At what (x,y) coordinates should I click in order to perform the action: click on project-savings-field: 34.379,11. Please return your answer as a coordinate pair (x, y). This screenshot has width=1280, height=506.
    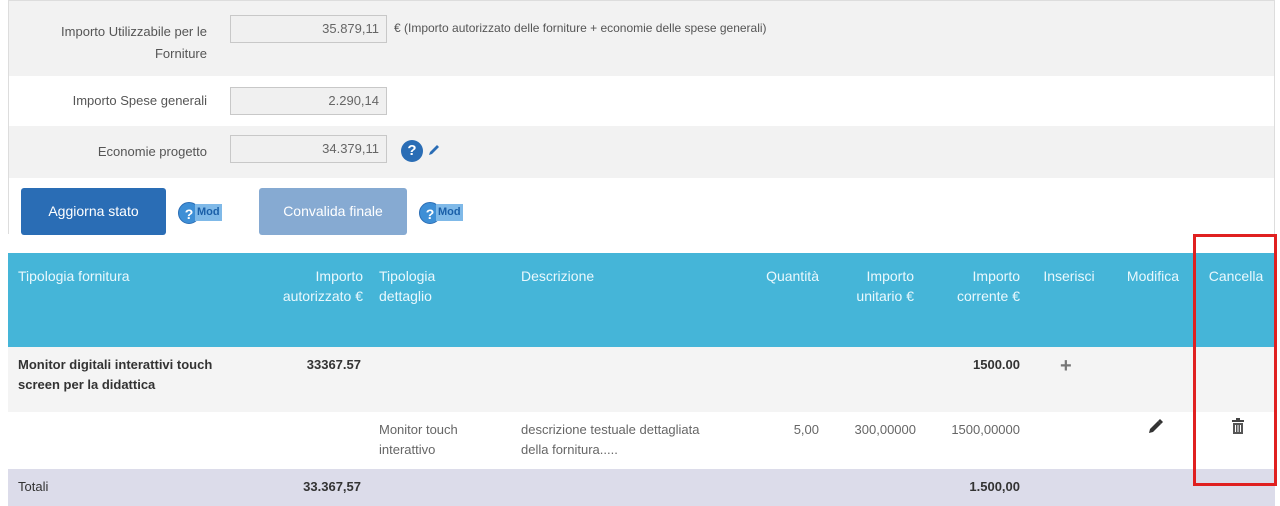
    Looking at the image, I should click on (308, 149).